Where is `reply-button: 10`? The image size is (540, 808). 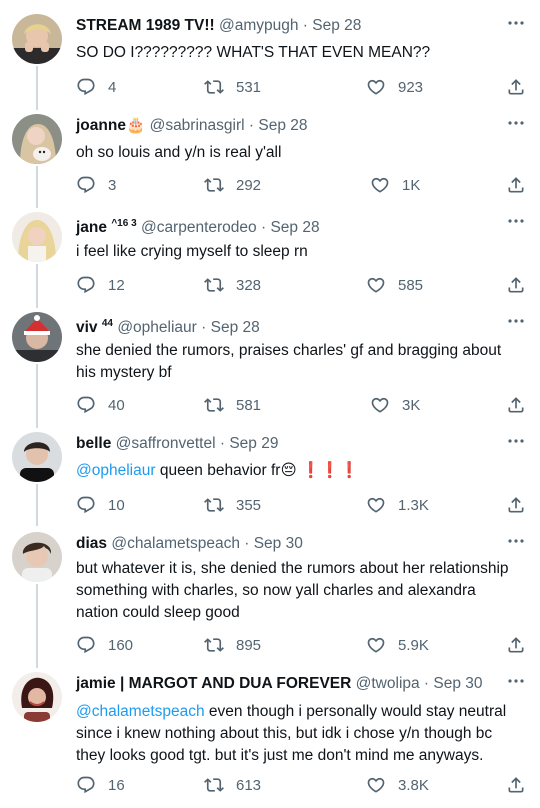
reply-button: 10 is located at coordinates (100, 505).